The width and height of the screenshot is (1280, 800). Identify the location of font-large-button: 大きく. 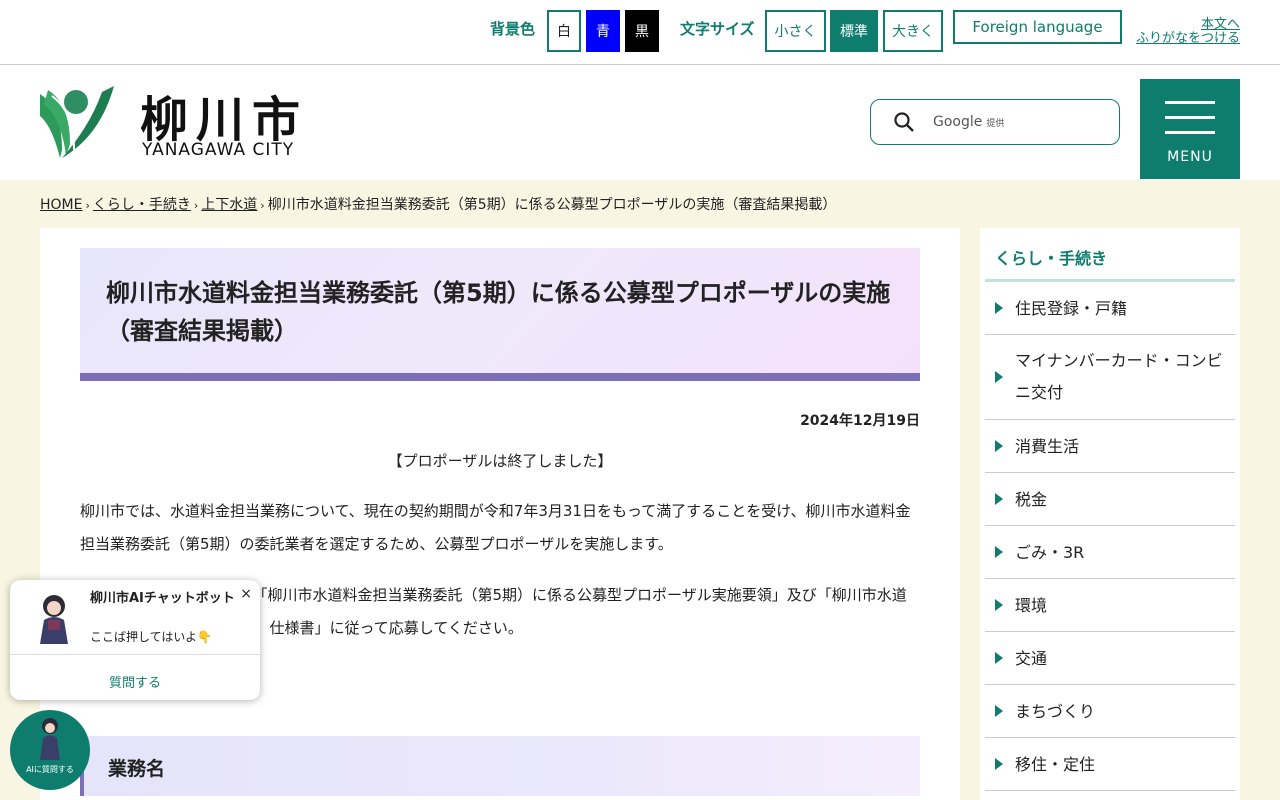
(913, 31).